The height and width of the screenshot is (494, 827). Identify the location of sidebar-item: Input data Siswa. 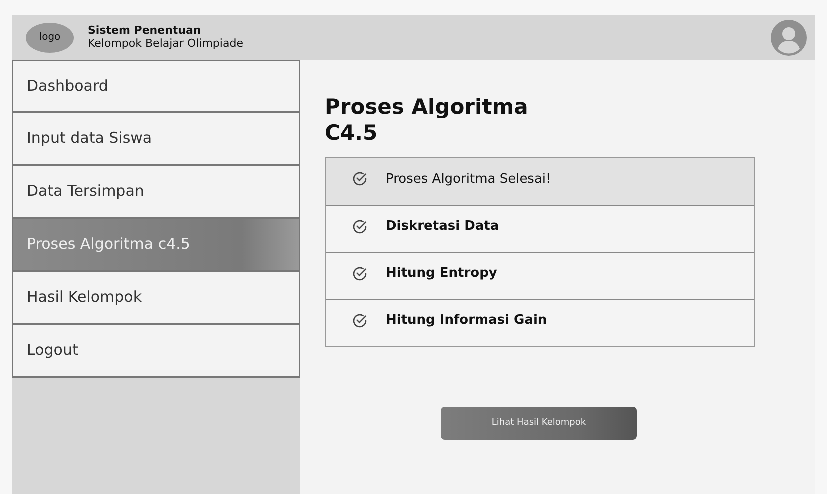
(156, 139).